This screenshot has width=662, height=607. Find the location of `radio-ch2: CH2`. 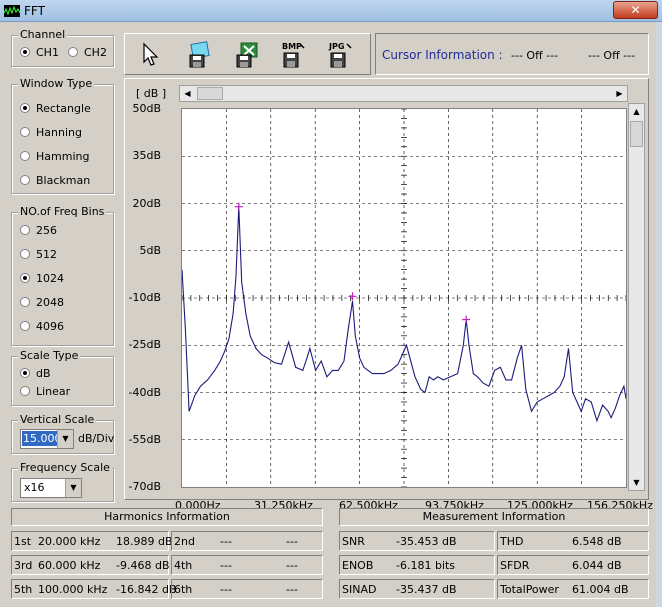

radio-ch2: CH2 is located at coordinates (87, 52).